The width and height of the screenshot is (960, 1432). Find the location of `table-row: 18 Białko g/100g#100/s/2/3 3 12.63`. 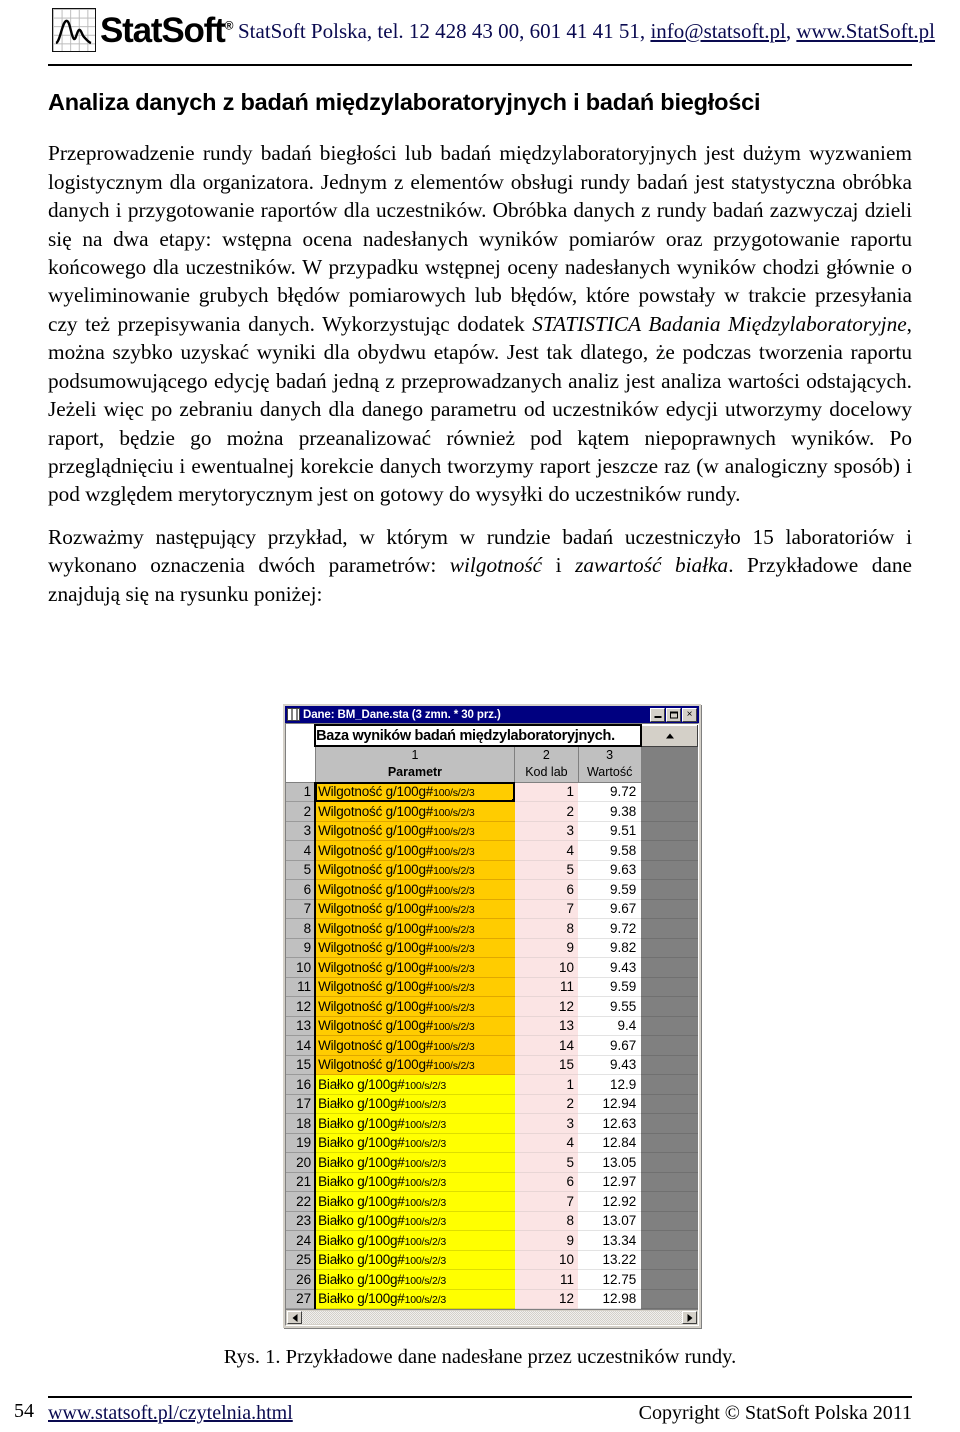

table-row: 18 Białko g/100g#100/s/2/3 3 12.63 is located at coordinates (492, 1123).